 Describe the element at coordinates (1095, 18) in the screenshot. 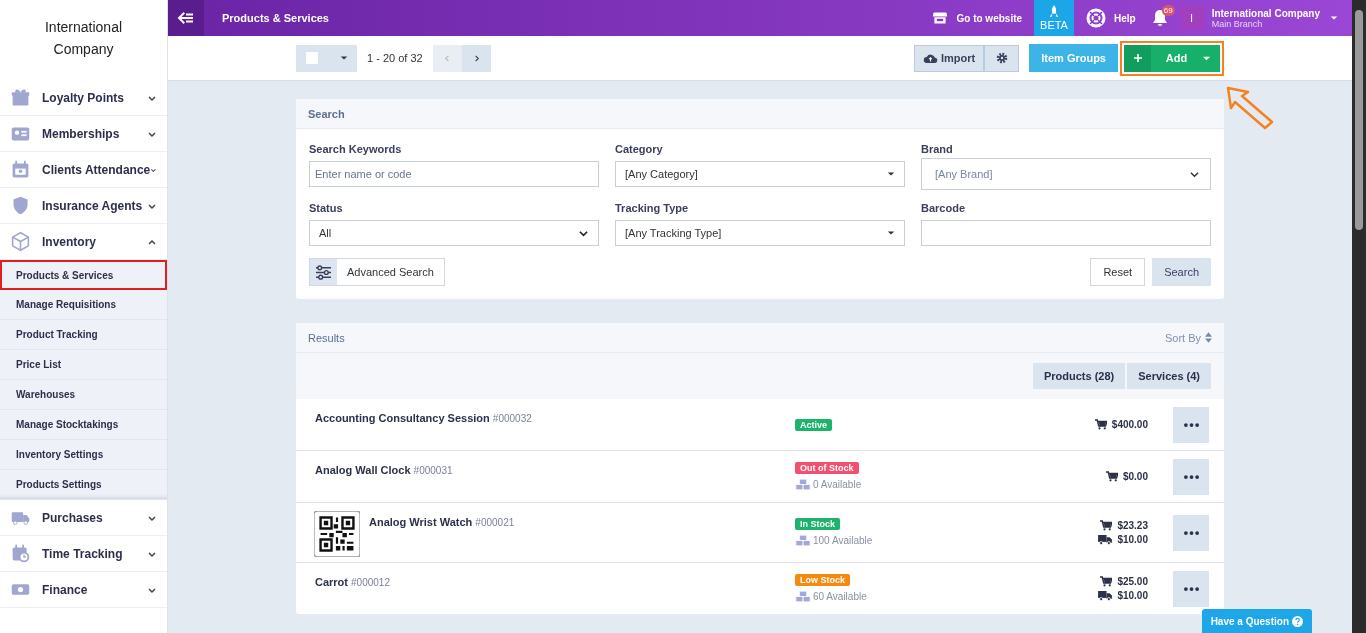

I see `lifebuoy-icon` at that location.